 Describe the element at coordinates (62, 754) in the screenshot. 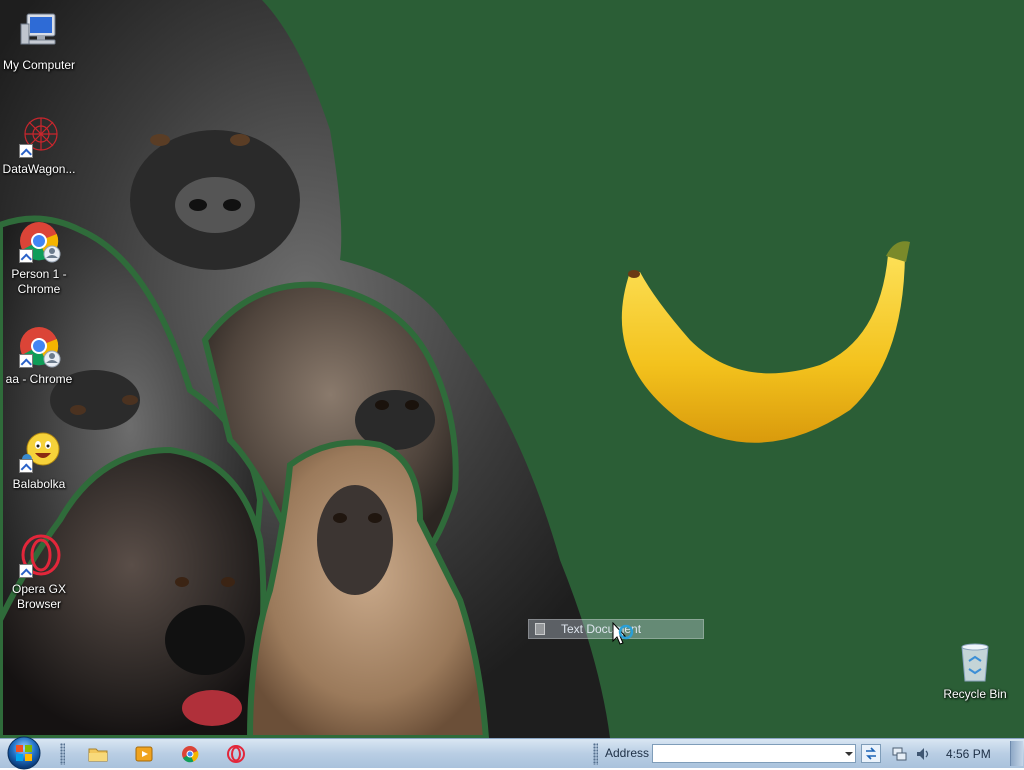

I see `toolbar-grip` at that location.